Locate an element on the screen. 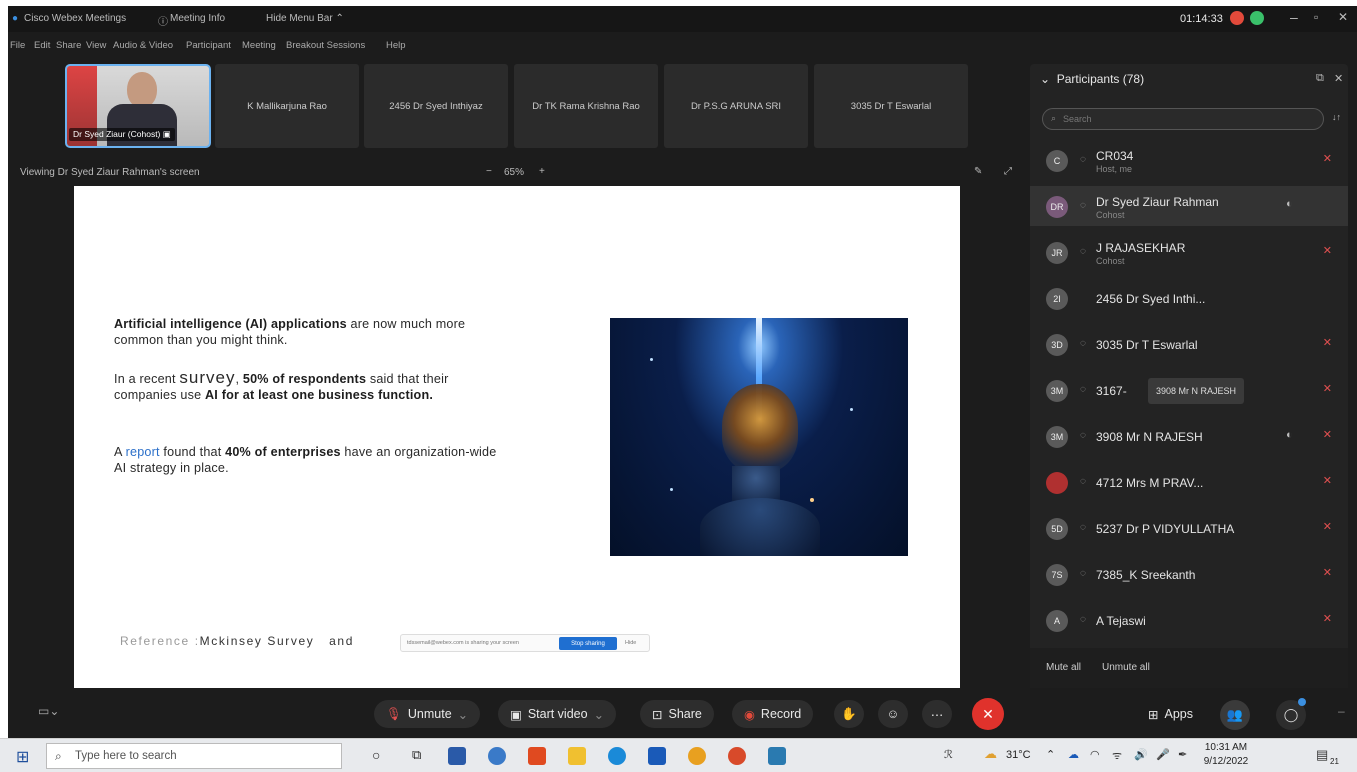 The image size is (1357, 772). file-explorer-icon is located at coordinates (577, 756).